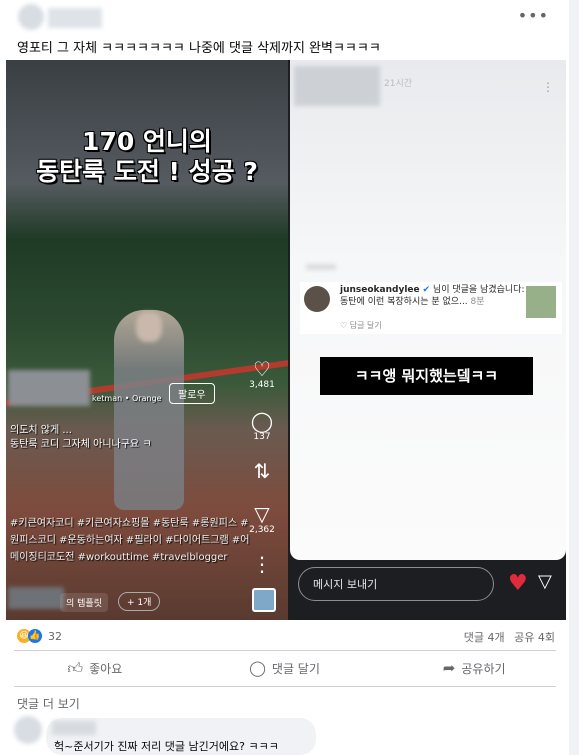 The height and width of the screenshot is (755, 579). Describe the element at coordinates (262, 369) in the screenshot. I see `heart-icon: ♡` at that location.